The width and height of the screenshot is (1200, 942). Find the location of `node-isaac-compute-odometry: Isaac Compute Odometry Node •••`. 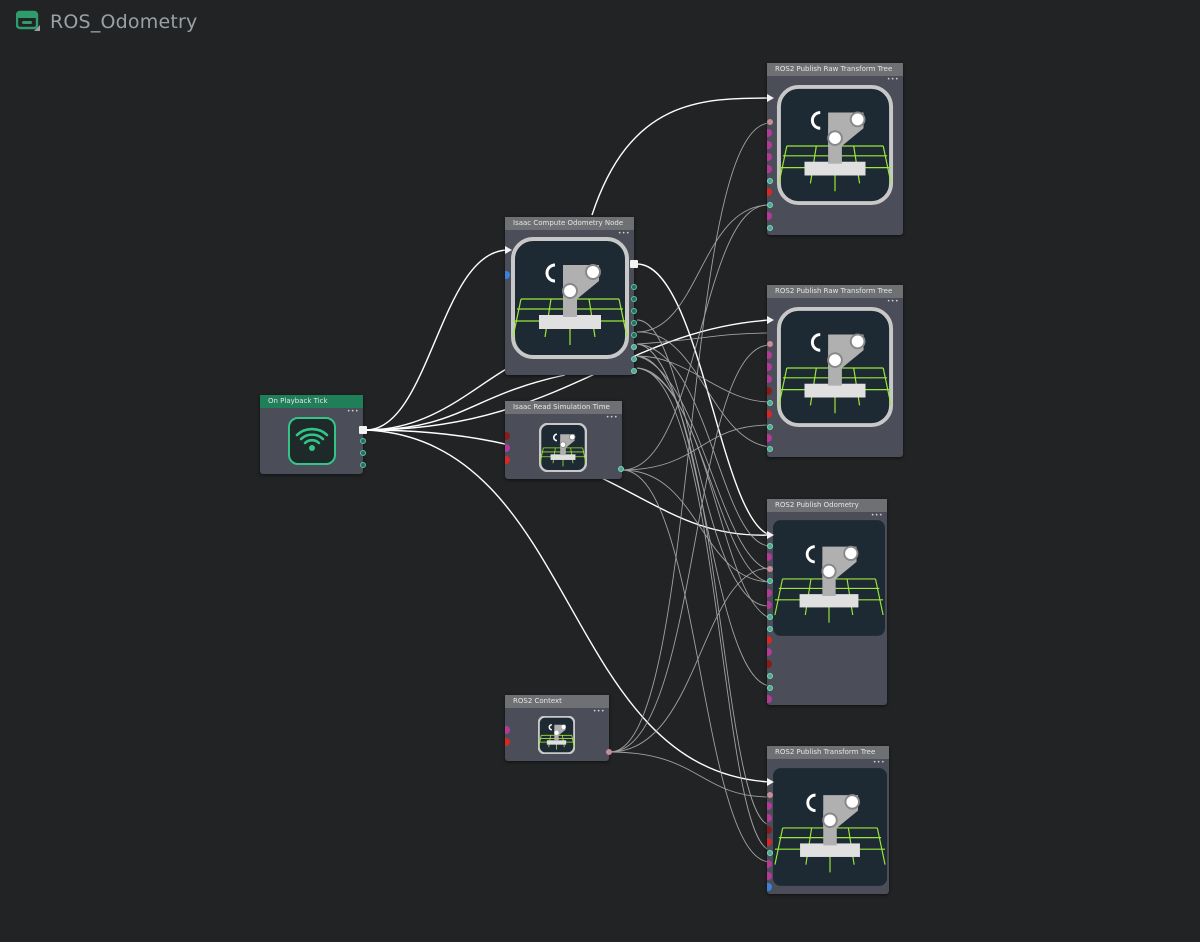

node-isaac-compute-odometry: Isaac Compute Odometry Node ••• is located at coordinates (571, 296).